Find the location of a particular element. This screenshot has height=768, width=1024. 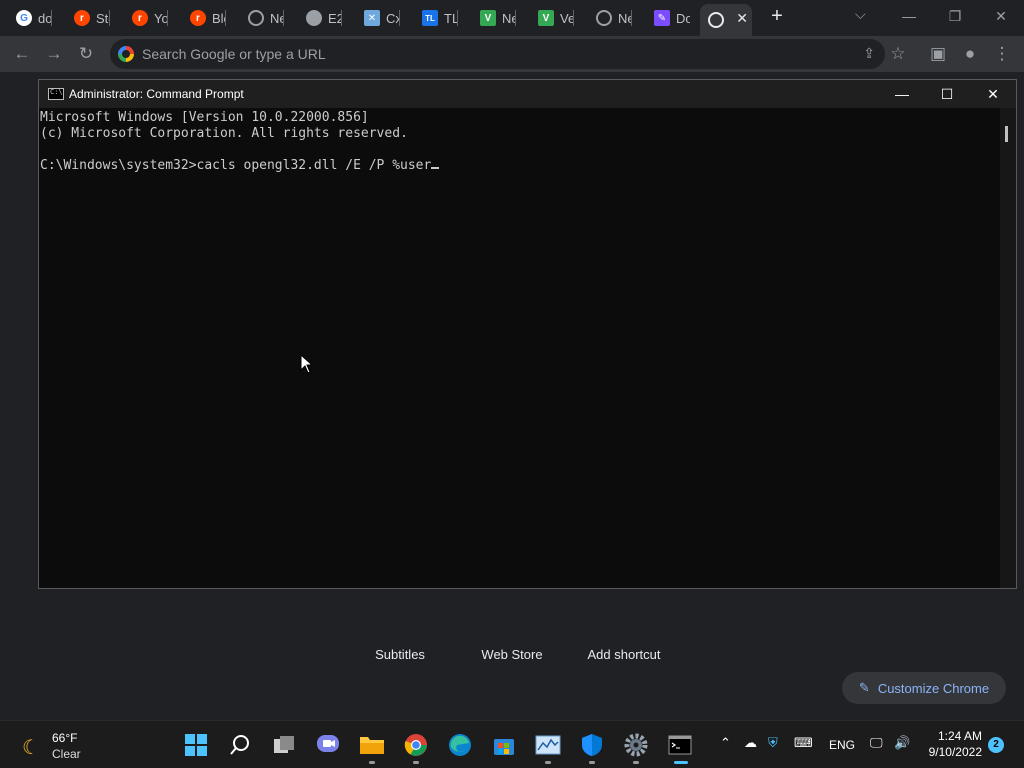

keyboard-icon: ⌨ is located at coordinates (803, 743).